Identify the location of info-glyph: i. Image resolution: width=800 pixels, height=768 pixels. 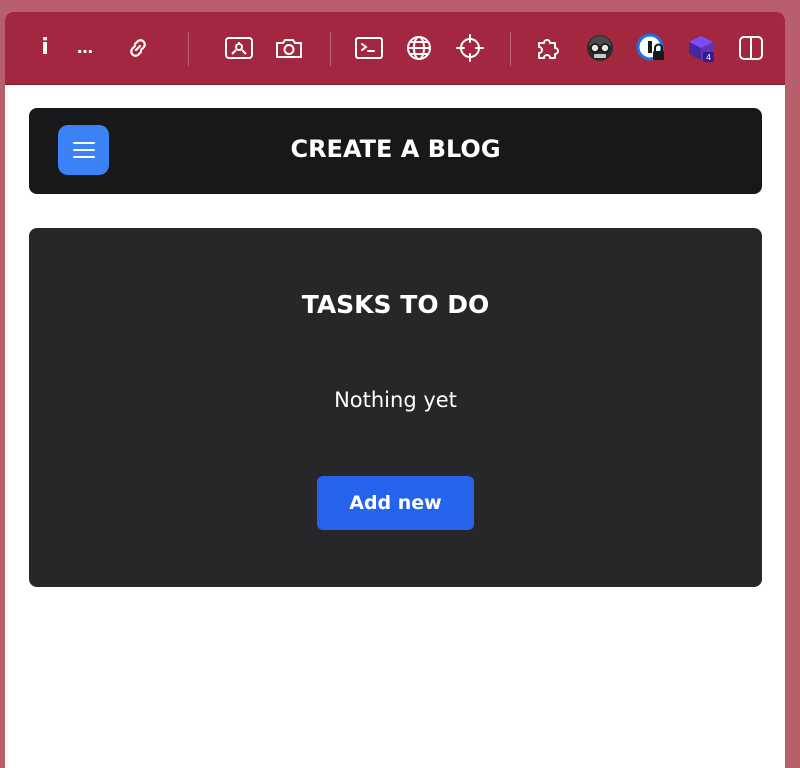
(45, 47).